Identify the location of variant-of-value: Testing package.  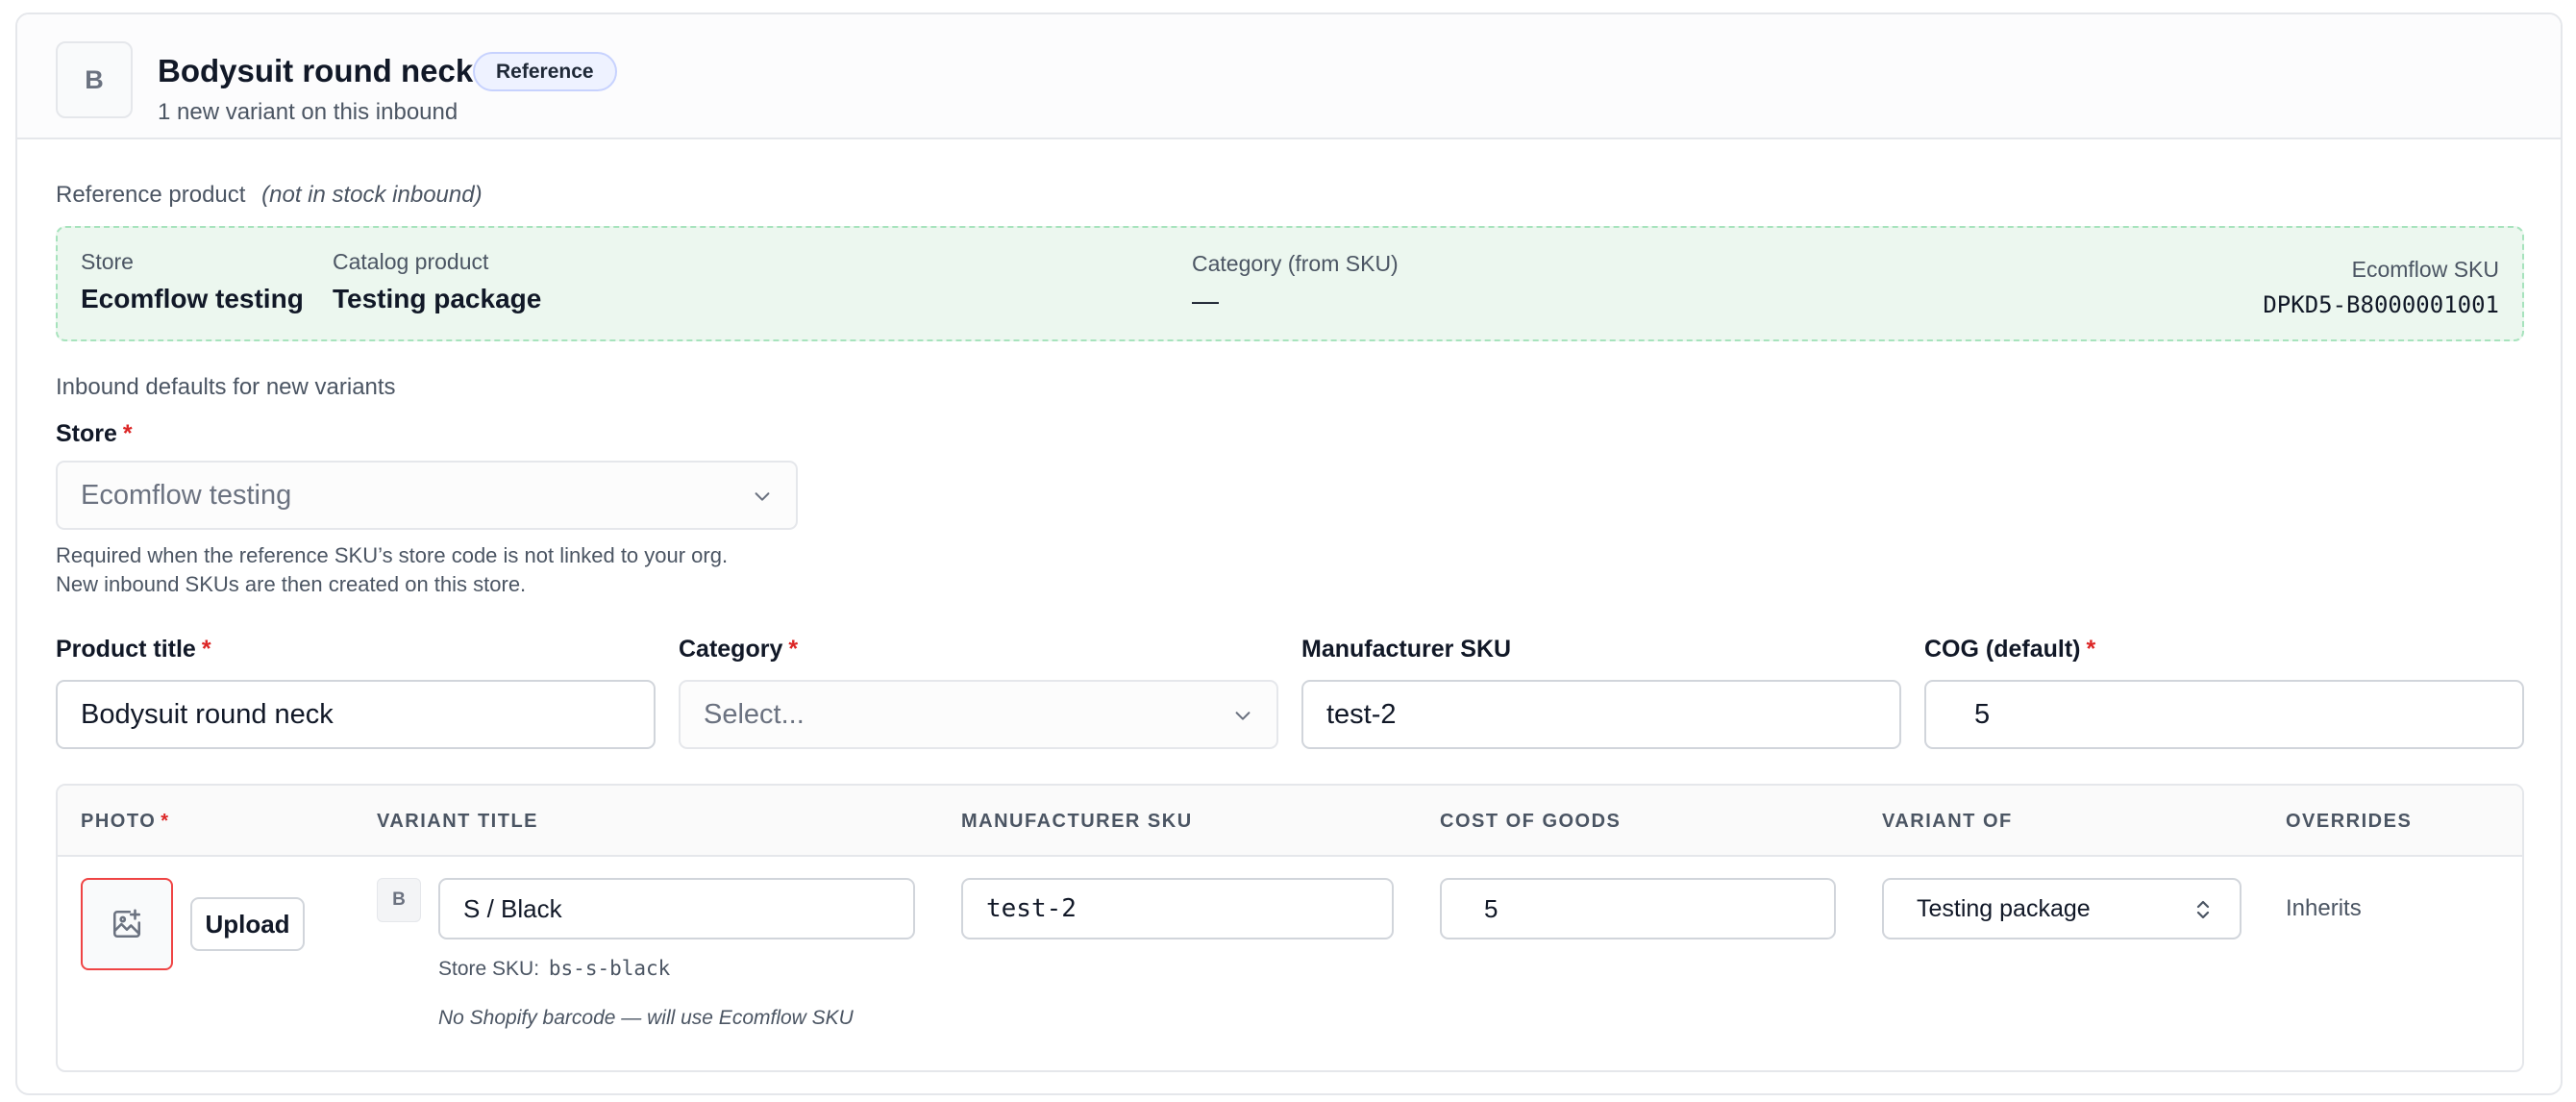
(2004, 908).